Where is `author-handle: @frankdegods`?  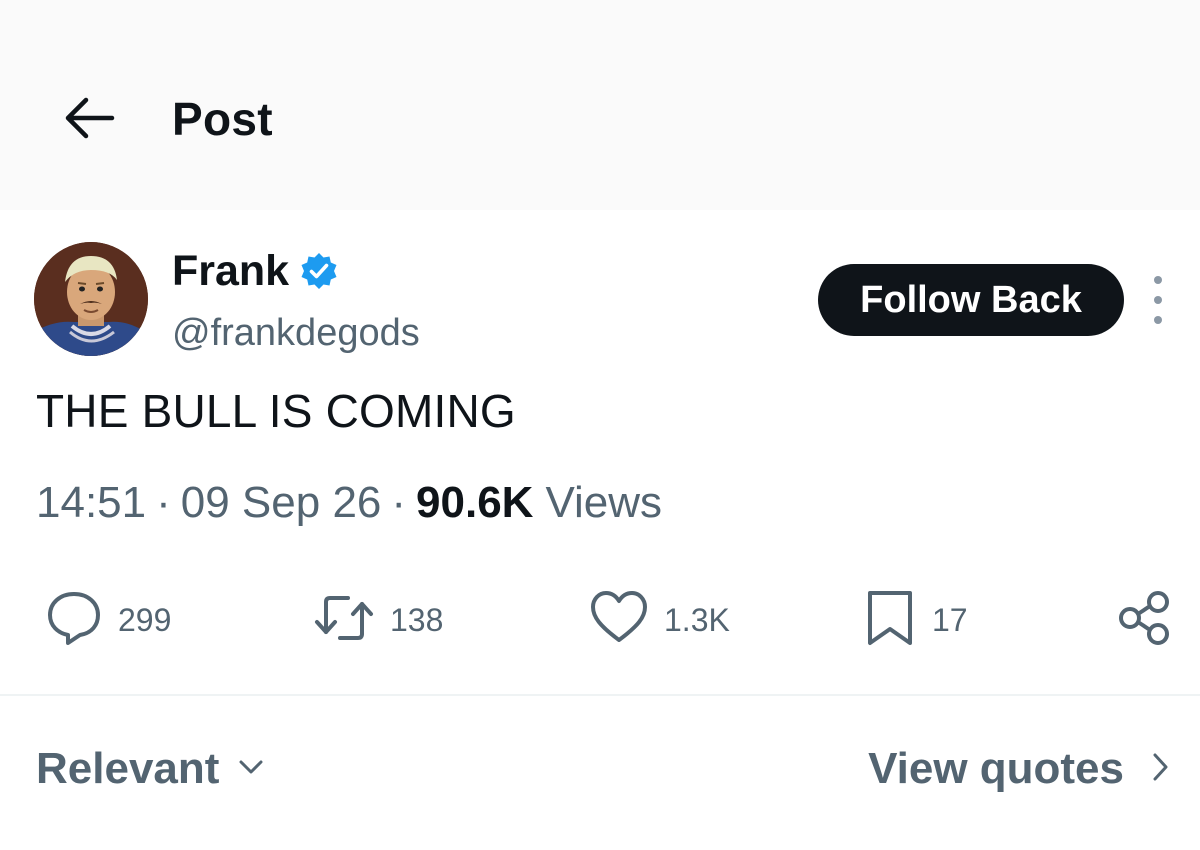 author-handle: @frankdegods is located at coordinates (296, 333).